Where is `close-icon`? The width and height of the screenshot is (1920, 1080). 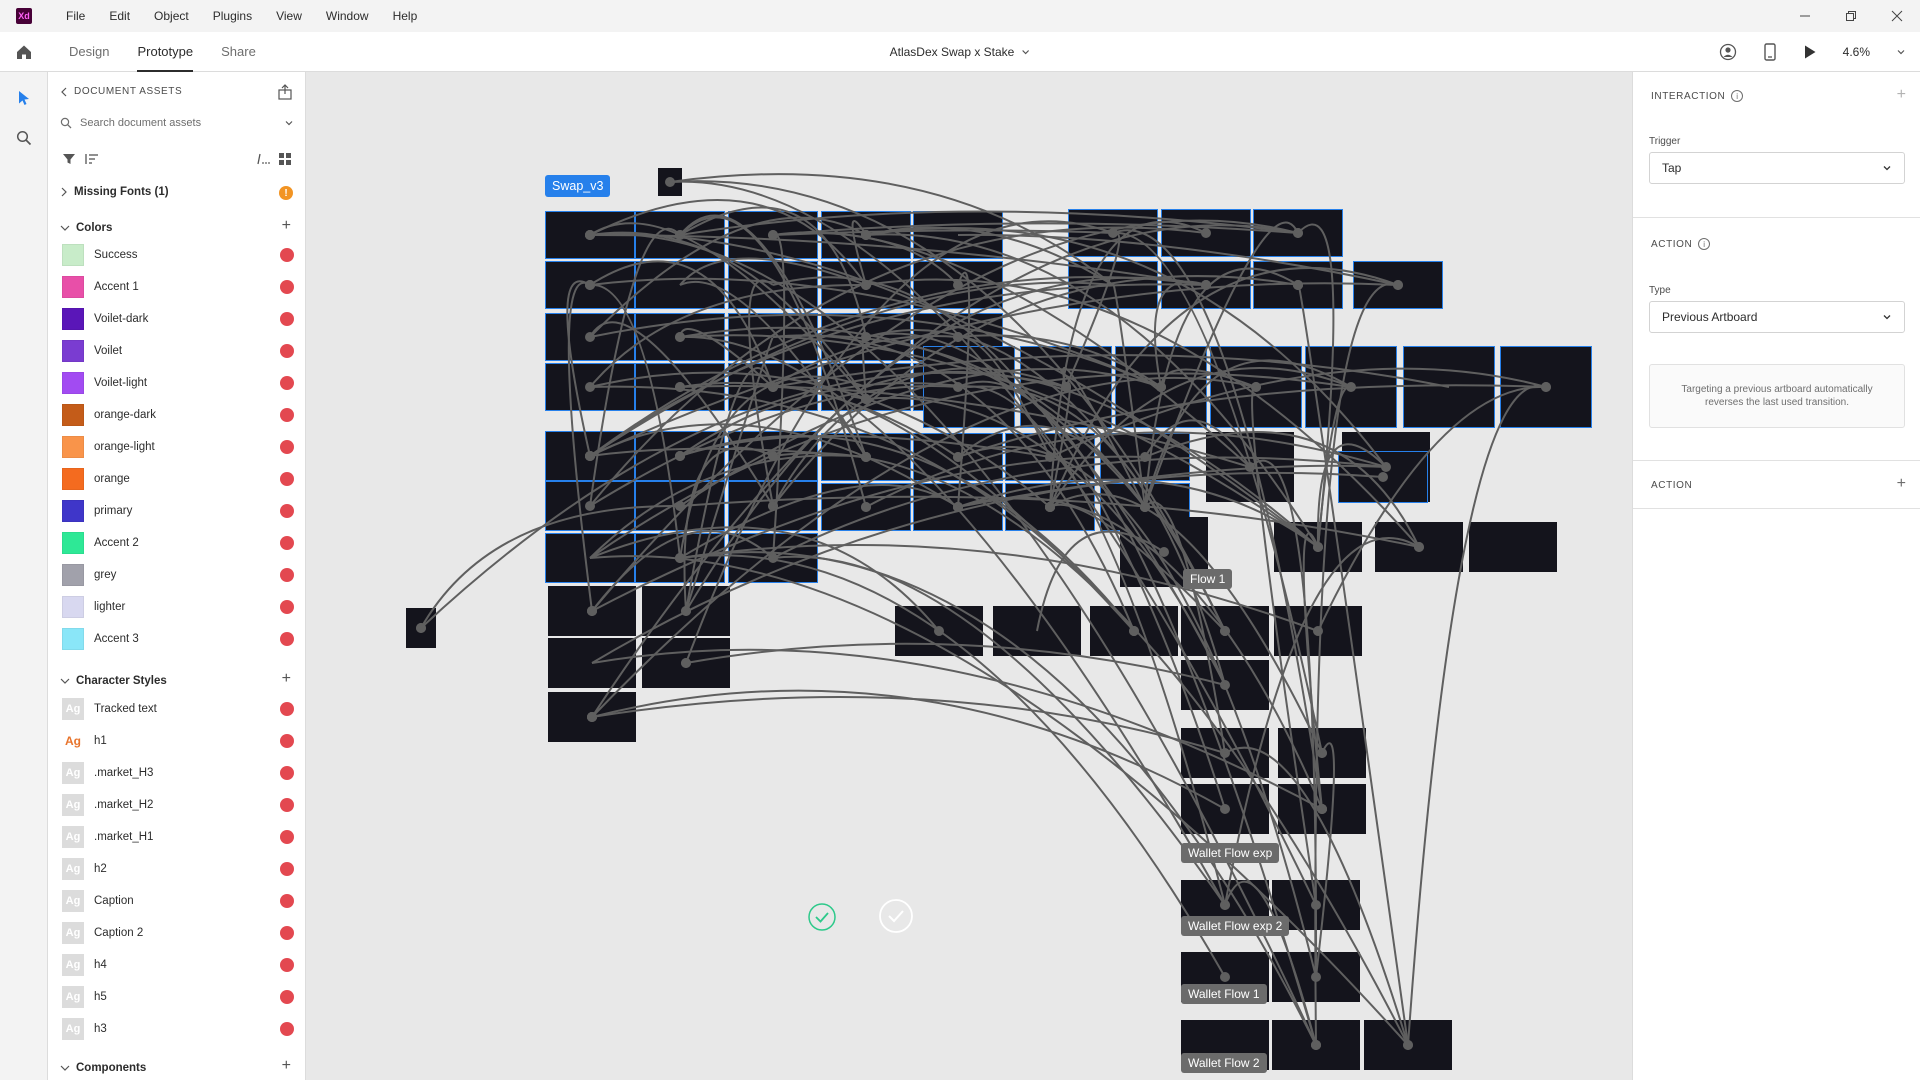 close-icon is located at coordinates (1897, 16).